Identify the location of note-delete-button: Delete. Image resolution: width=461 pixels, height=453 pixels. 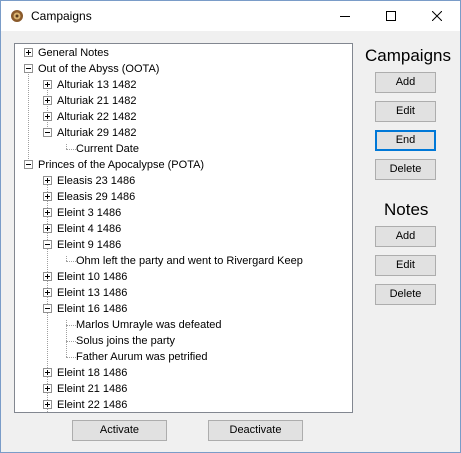
(405, 294).